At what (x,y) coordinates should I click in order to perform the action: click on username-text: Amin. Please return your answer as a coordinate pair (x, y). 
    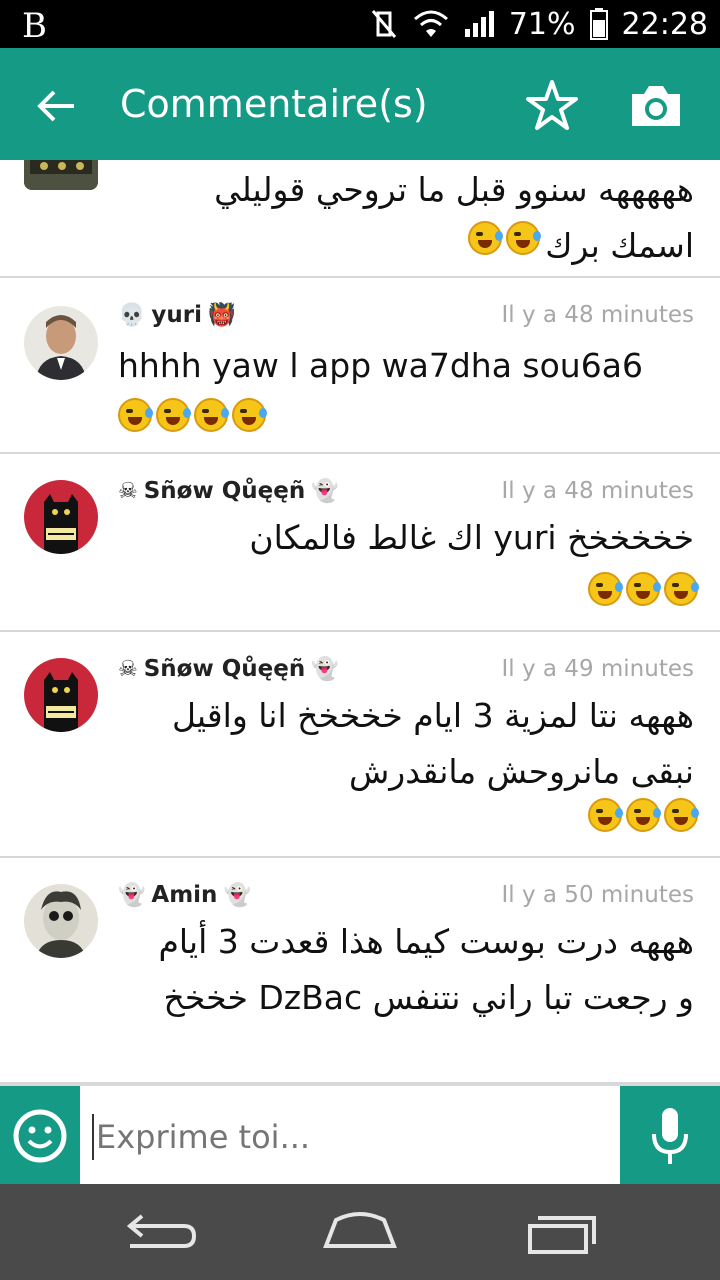
    Looking at the image, I should click on (184, 895).